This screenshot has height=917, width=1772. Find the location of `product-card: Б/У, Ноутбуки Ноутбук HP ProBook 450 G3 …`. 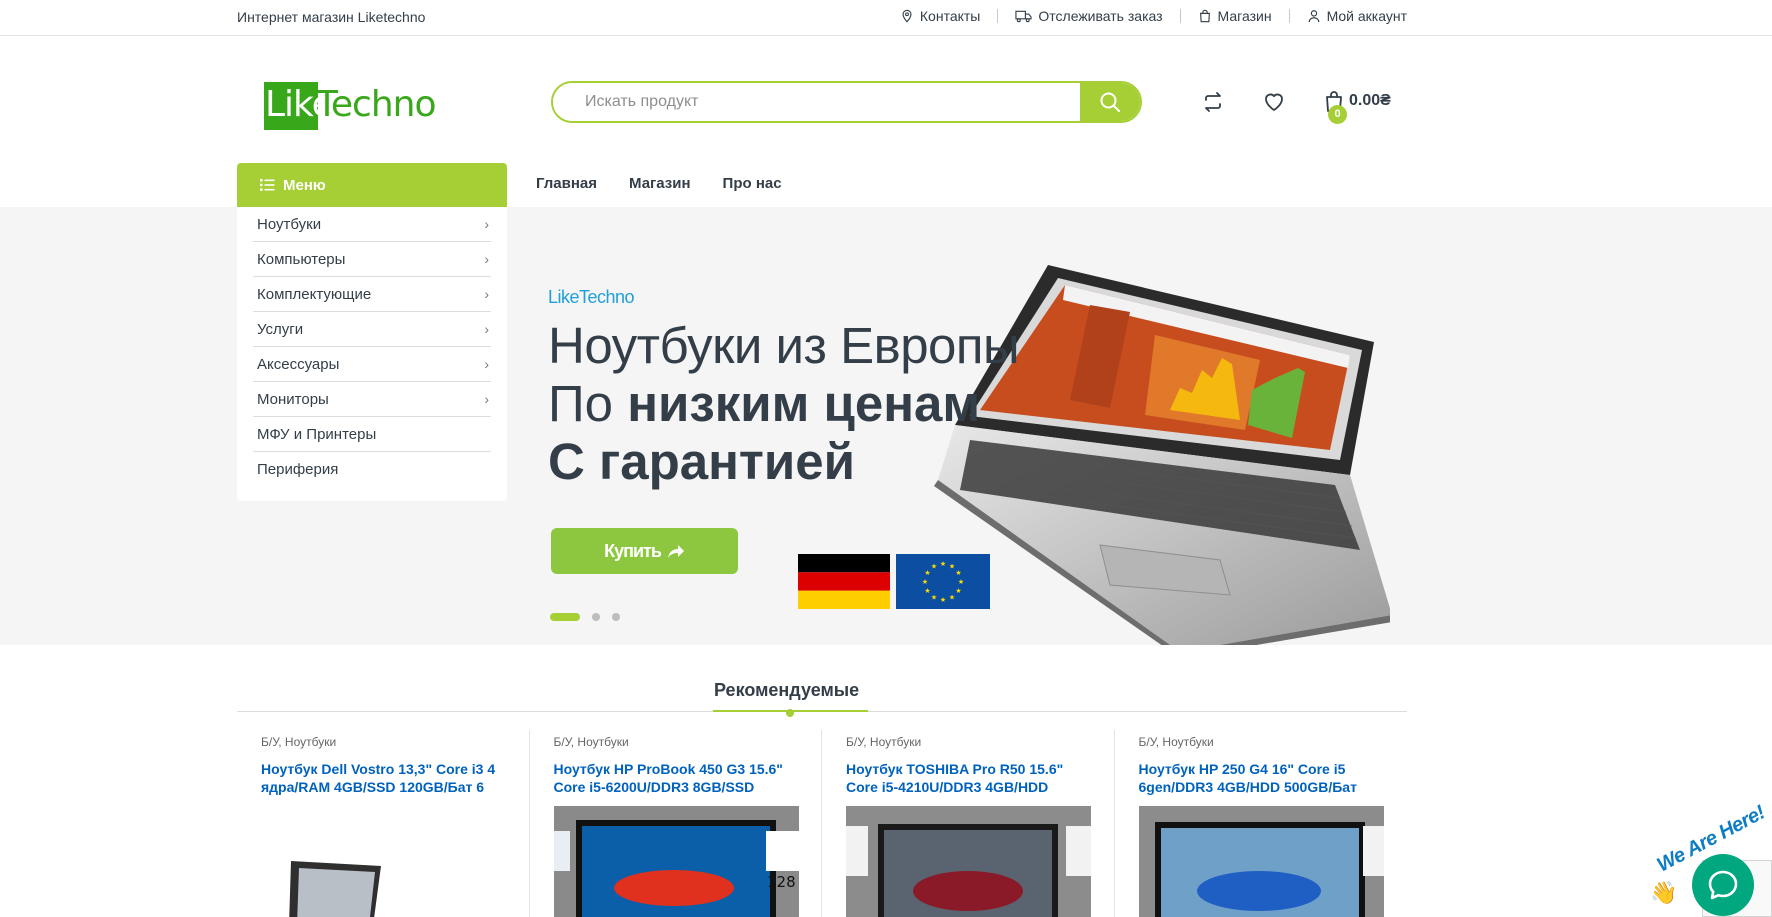

product-card: Б/У, Ноутбуки Ноутбук HP ProBook 450 G3 … is located at coordinates (676, 823).